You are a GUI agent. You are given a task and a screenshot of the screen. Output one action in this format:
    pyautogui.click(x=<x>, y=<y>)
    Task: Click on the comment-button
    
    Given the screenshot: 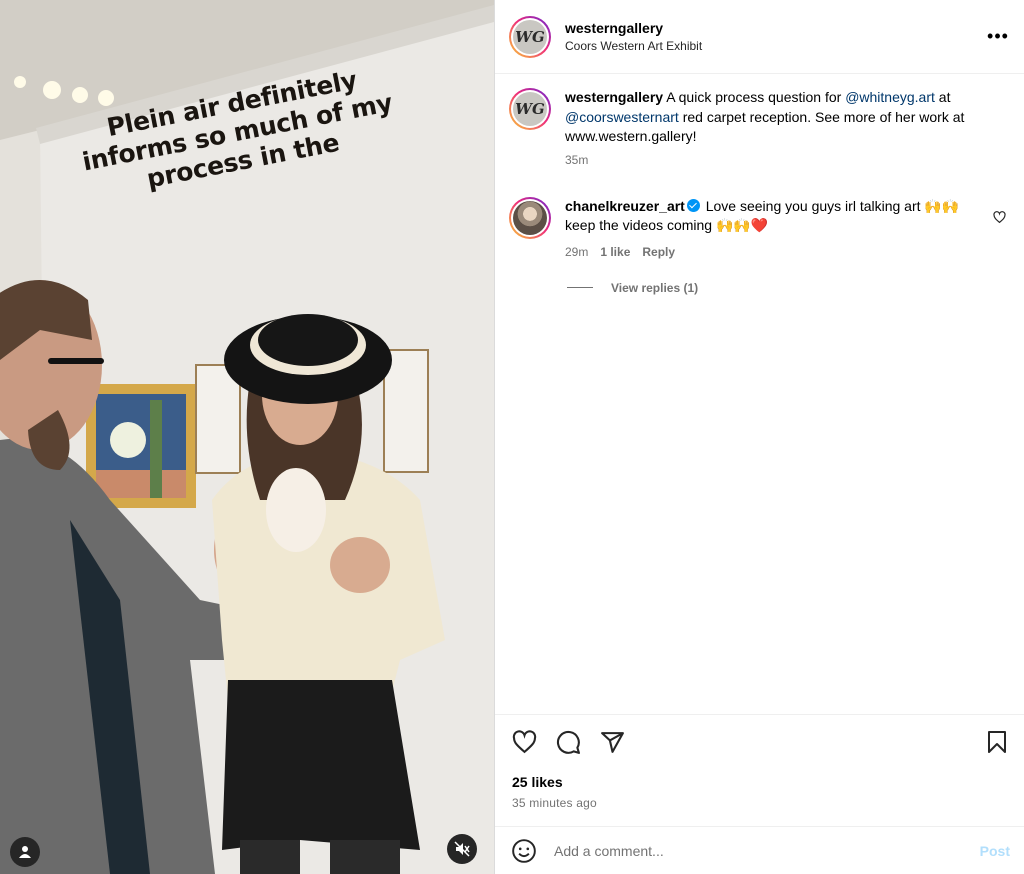 What is the action you would take?
    pyautogui.click(x=568, y=742)
    